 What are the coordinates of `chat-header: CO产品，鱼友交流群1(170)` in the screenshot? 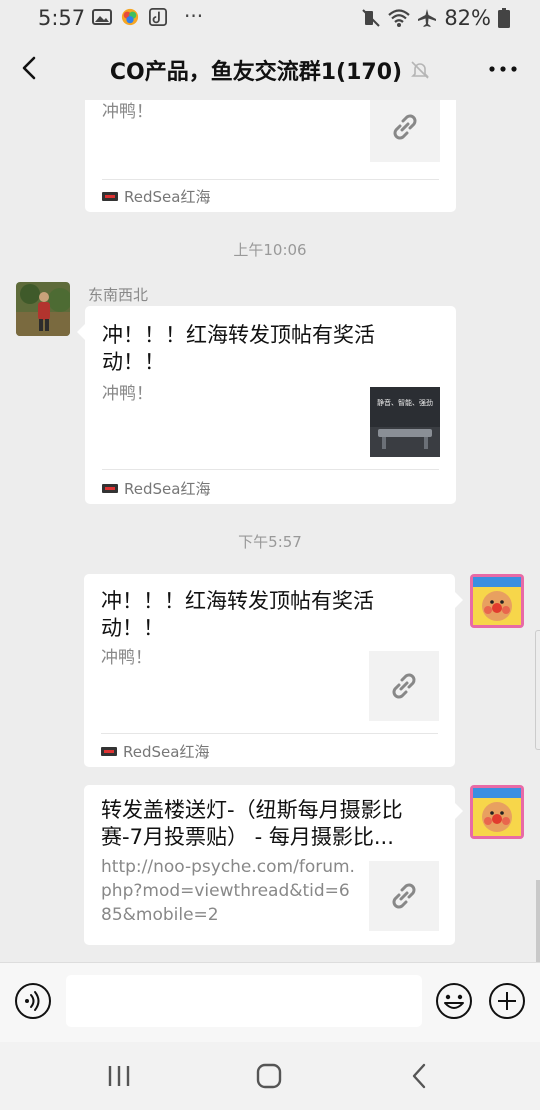 It's located at (270, 69).